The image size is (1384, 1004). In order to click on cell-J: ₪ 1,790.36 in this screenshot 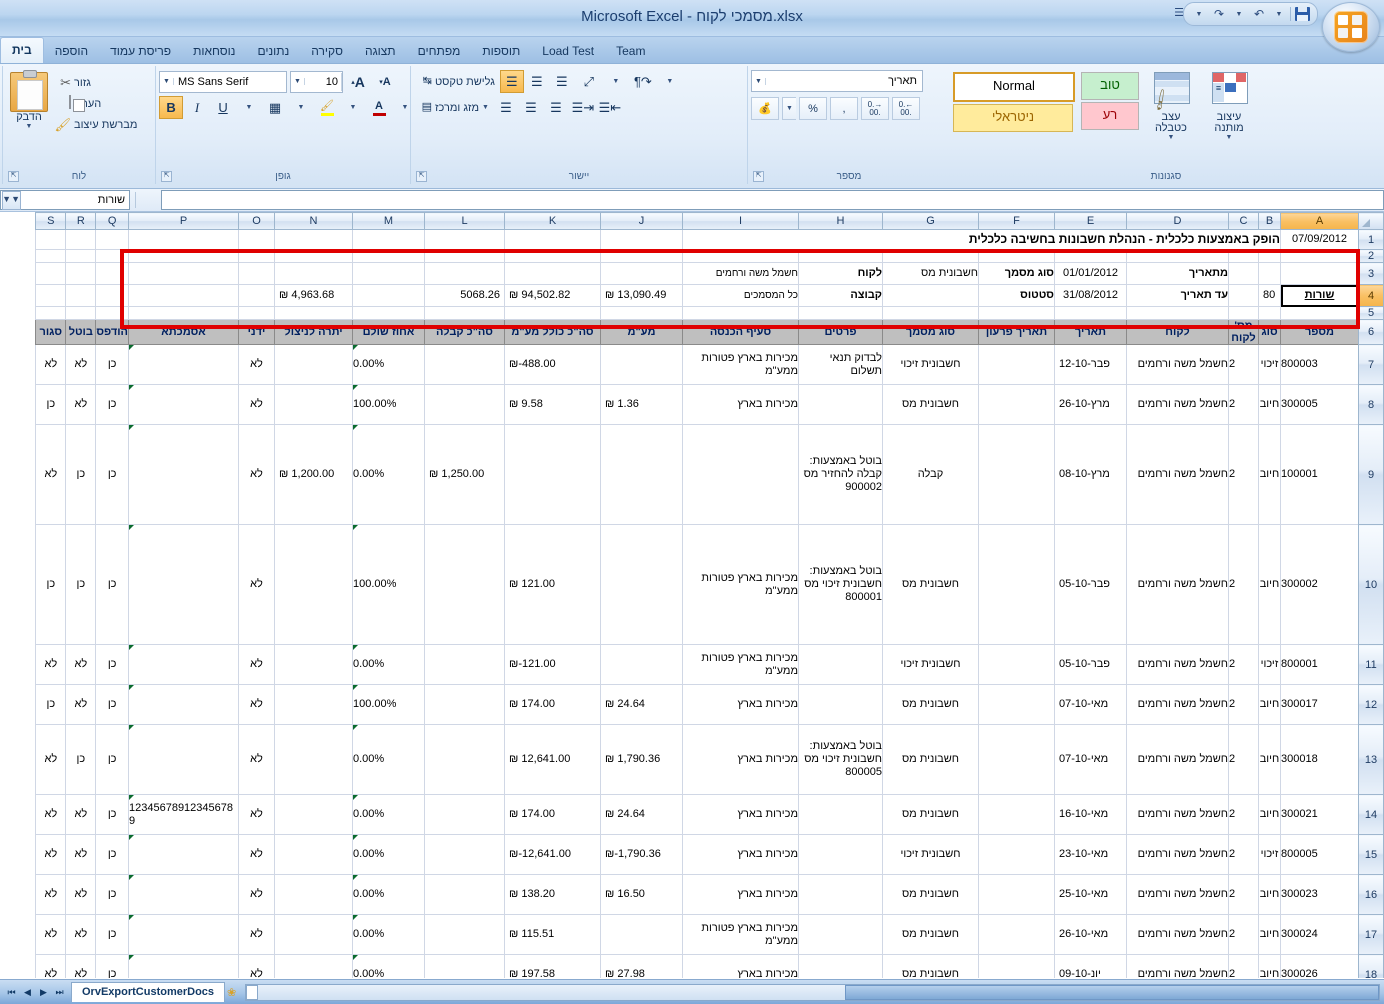, I will do `click(641, 759)`.